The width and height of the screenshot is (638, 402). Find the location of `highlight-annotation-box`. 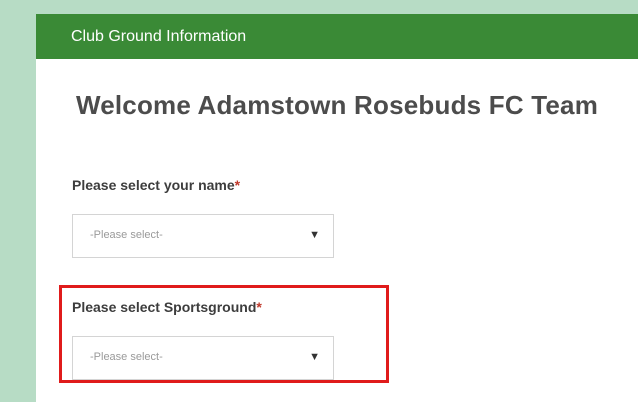

highlight-annotation-box is located at coordinates (224, 334).